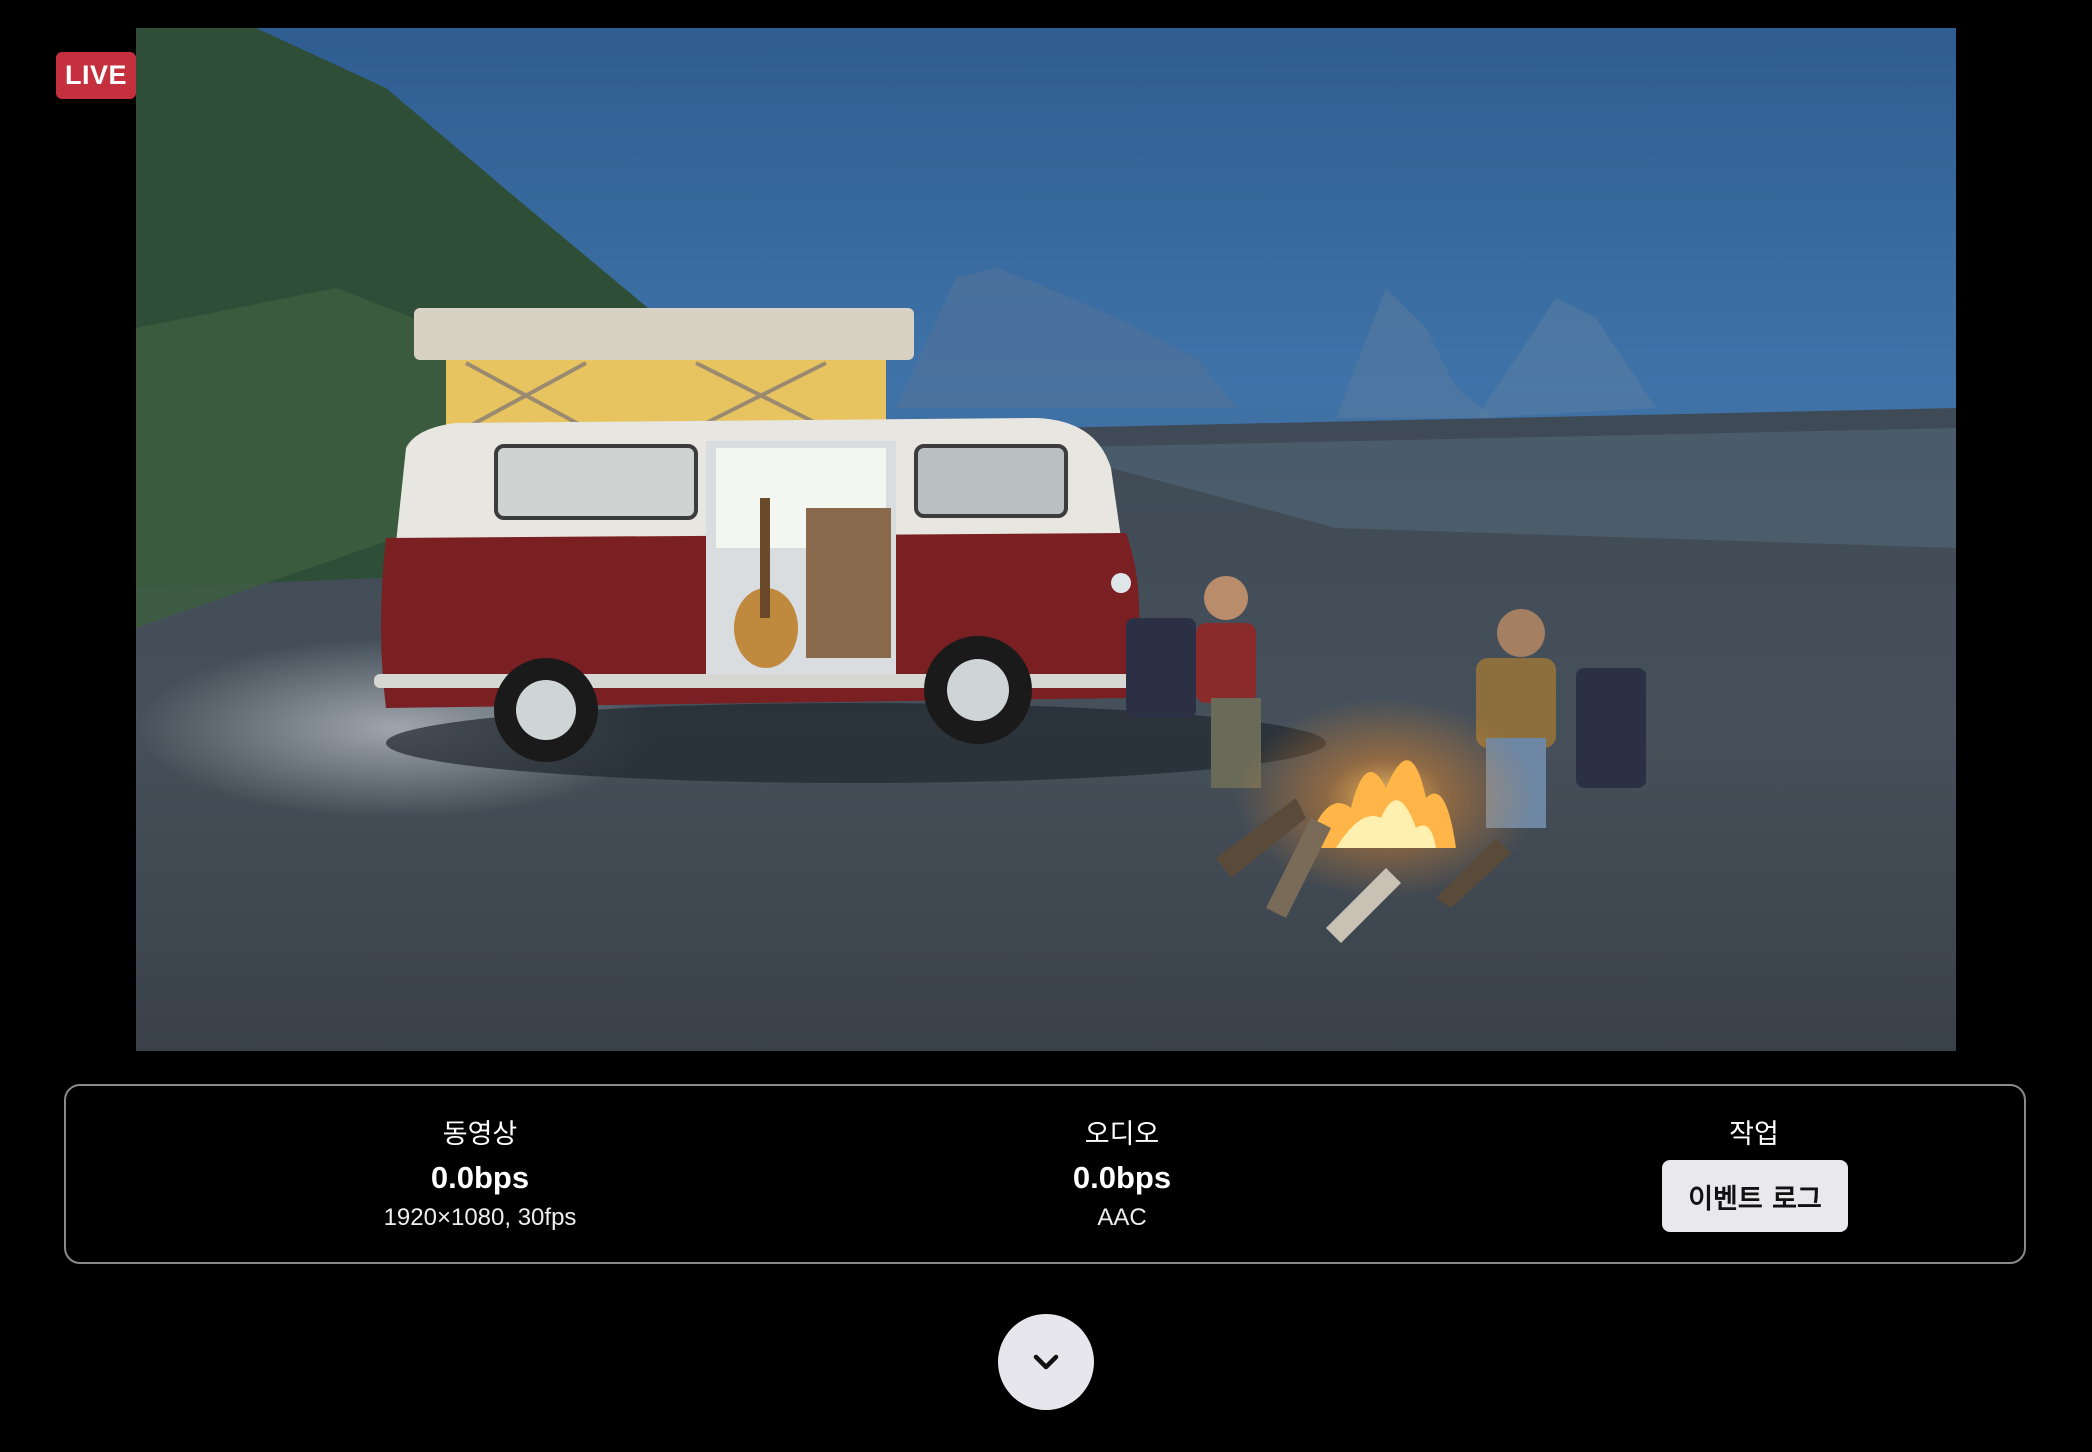 The image size is (2092, 1452). I want to click on actions-section: 작업 이벤트 로그, so click(1754, 1174).